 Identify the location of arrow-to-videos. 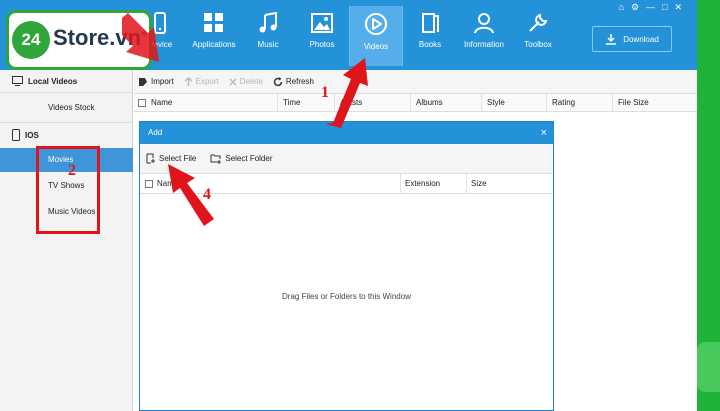
(346, 93).